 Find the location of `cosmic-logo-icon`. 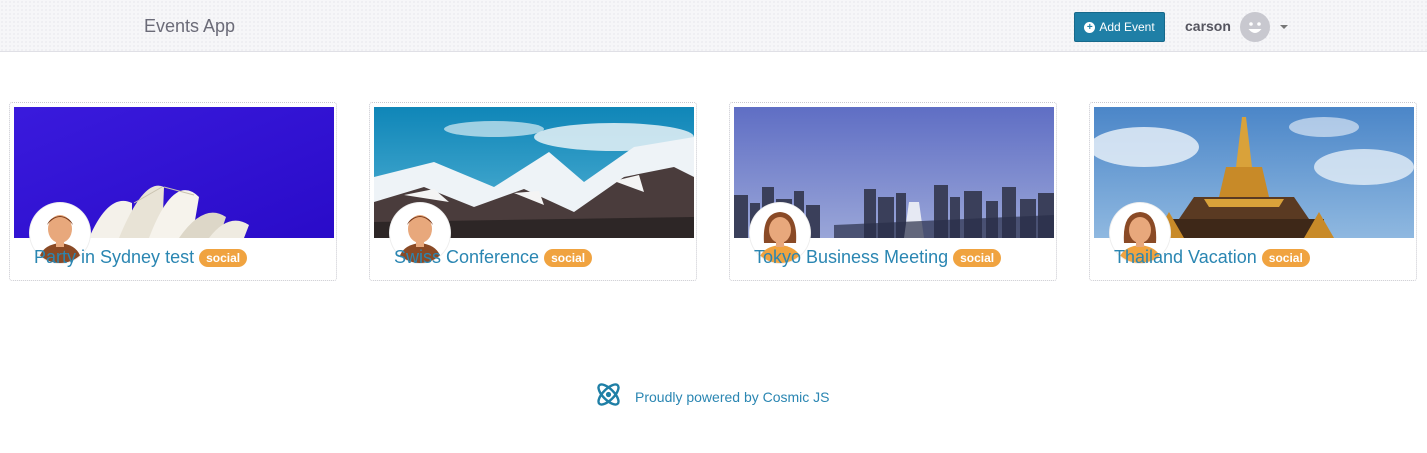

cosmic-logo-icon is located at coordinates (608, 397).